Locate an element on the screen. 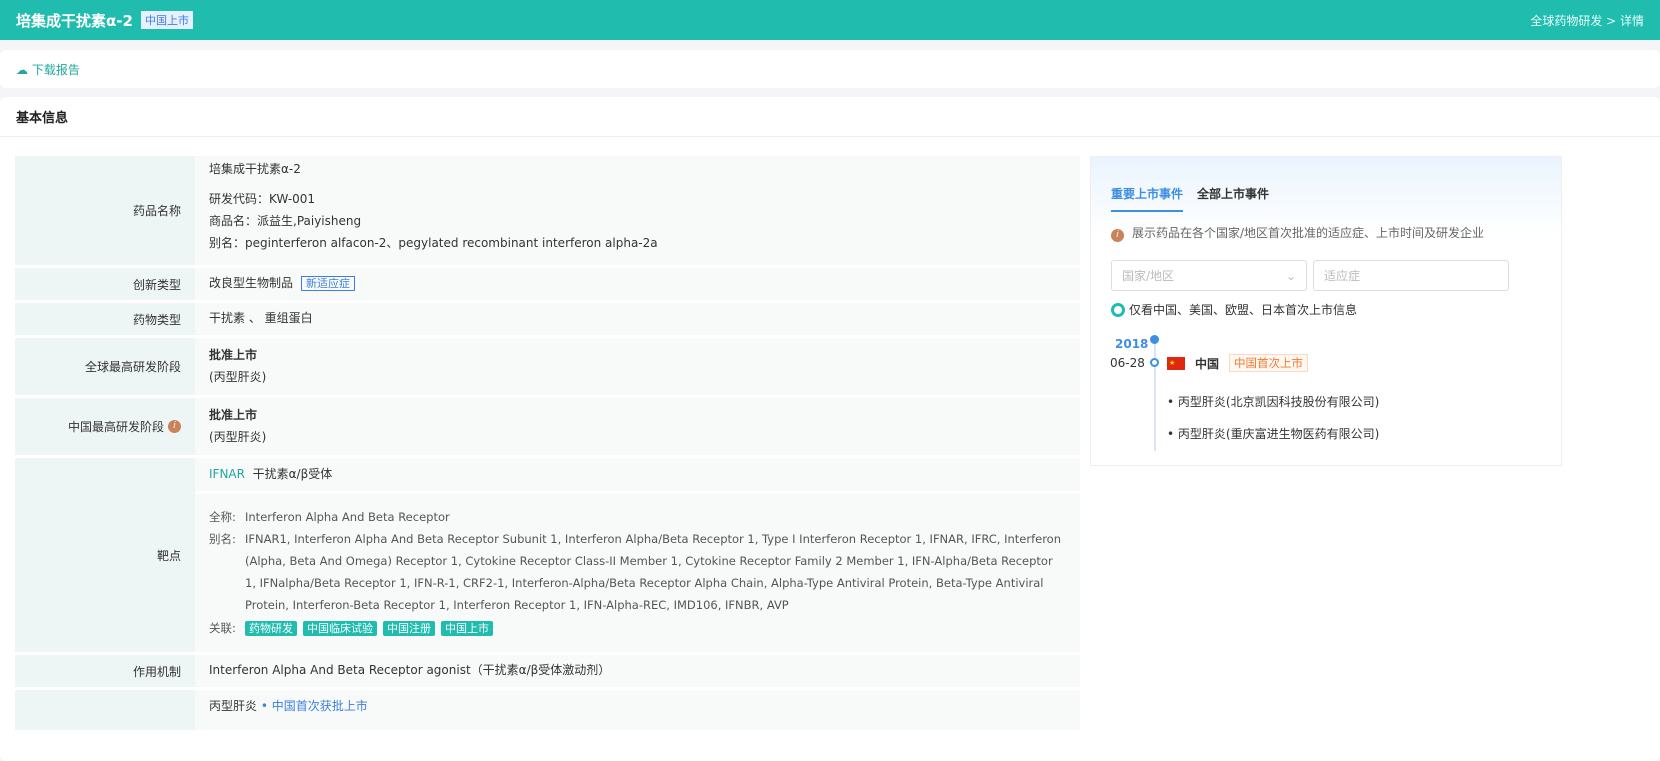  value: 改良型生物制品 is located at coordinates (251, 283).